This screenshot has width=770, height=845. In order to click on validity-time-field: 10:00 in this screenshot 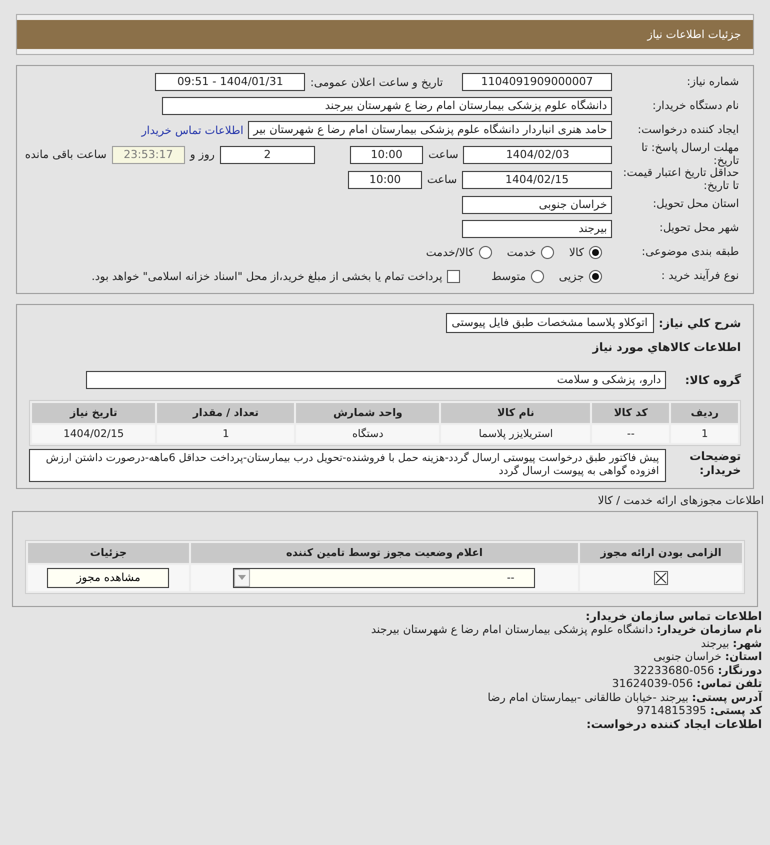, I will do `click(385, 179)`.